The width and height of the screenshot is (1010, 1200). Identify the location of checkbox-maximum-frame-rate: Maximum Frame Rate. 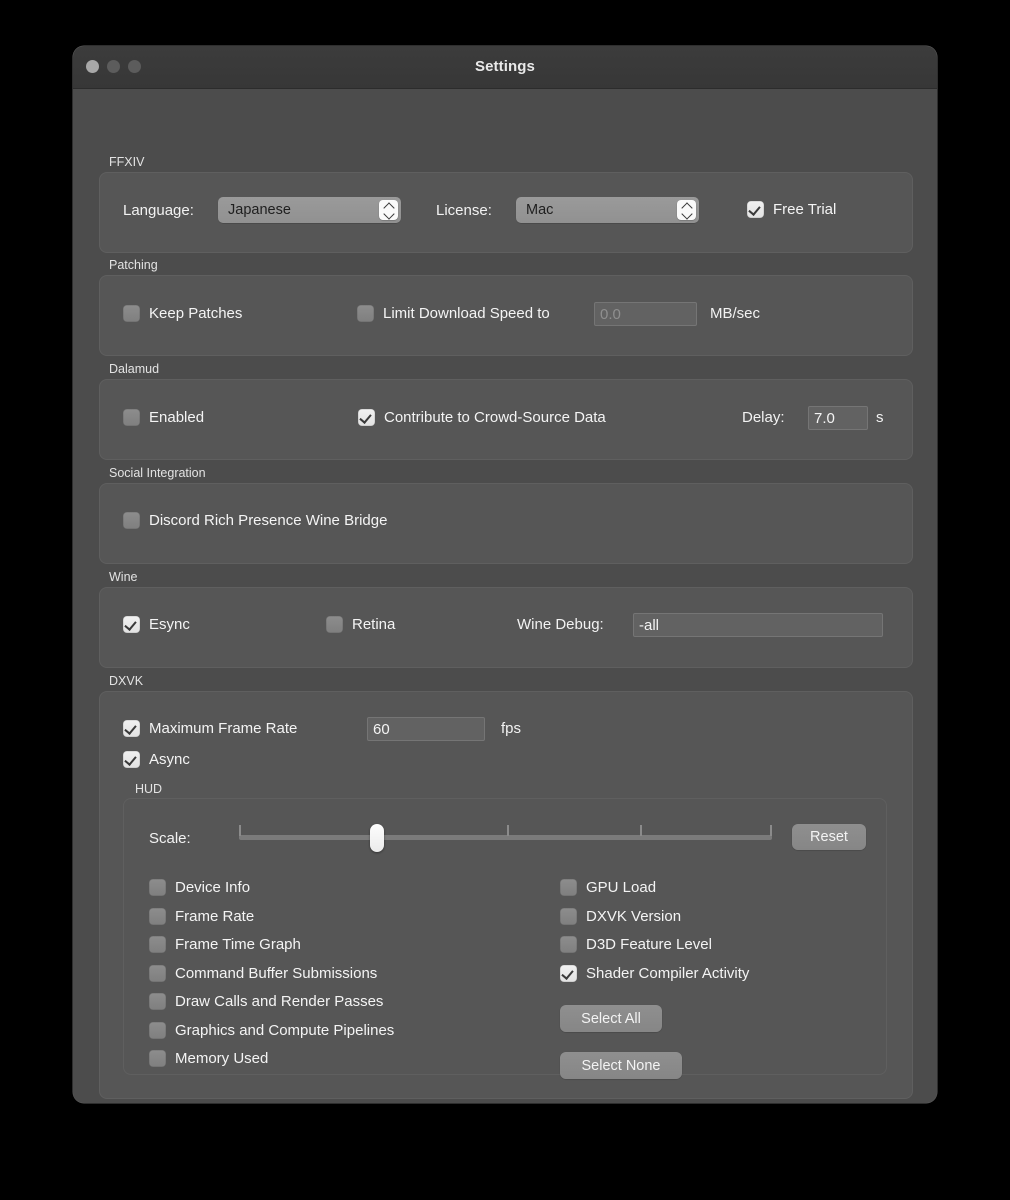
(210, 728).